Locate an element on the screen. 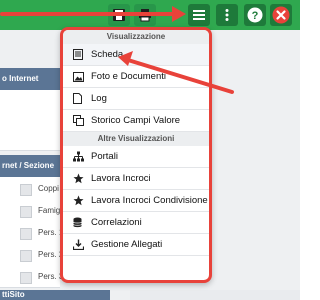  menu-item-foto-documenti: Foto e Documenti is located at coordinates (136, 77).